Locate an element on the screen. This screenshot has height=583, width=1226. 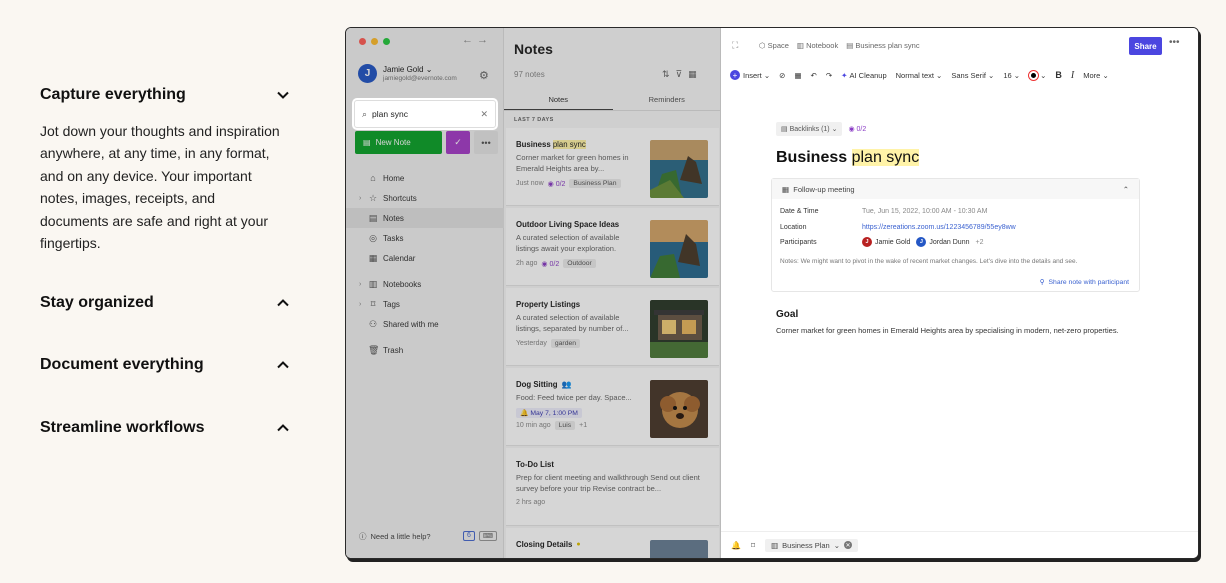
chevron-up-icon: ⌃ is located at coordinates (1126, 189).